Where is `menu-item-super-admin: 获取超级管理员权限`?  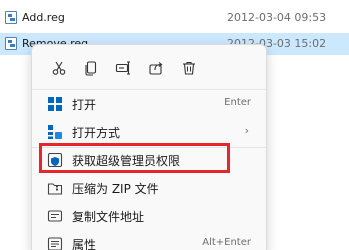
menu-item-super-admin: 获取超级管理员权限 is located at coordinates (149, 160).